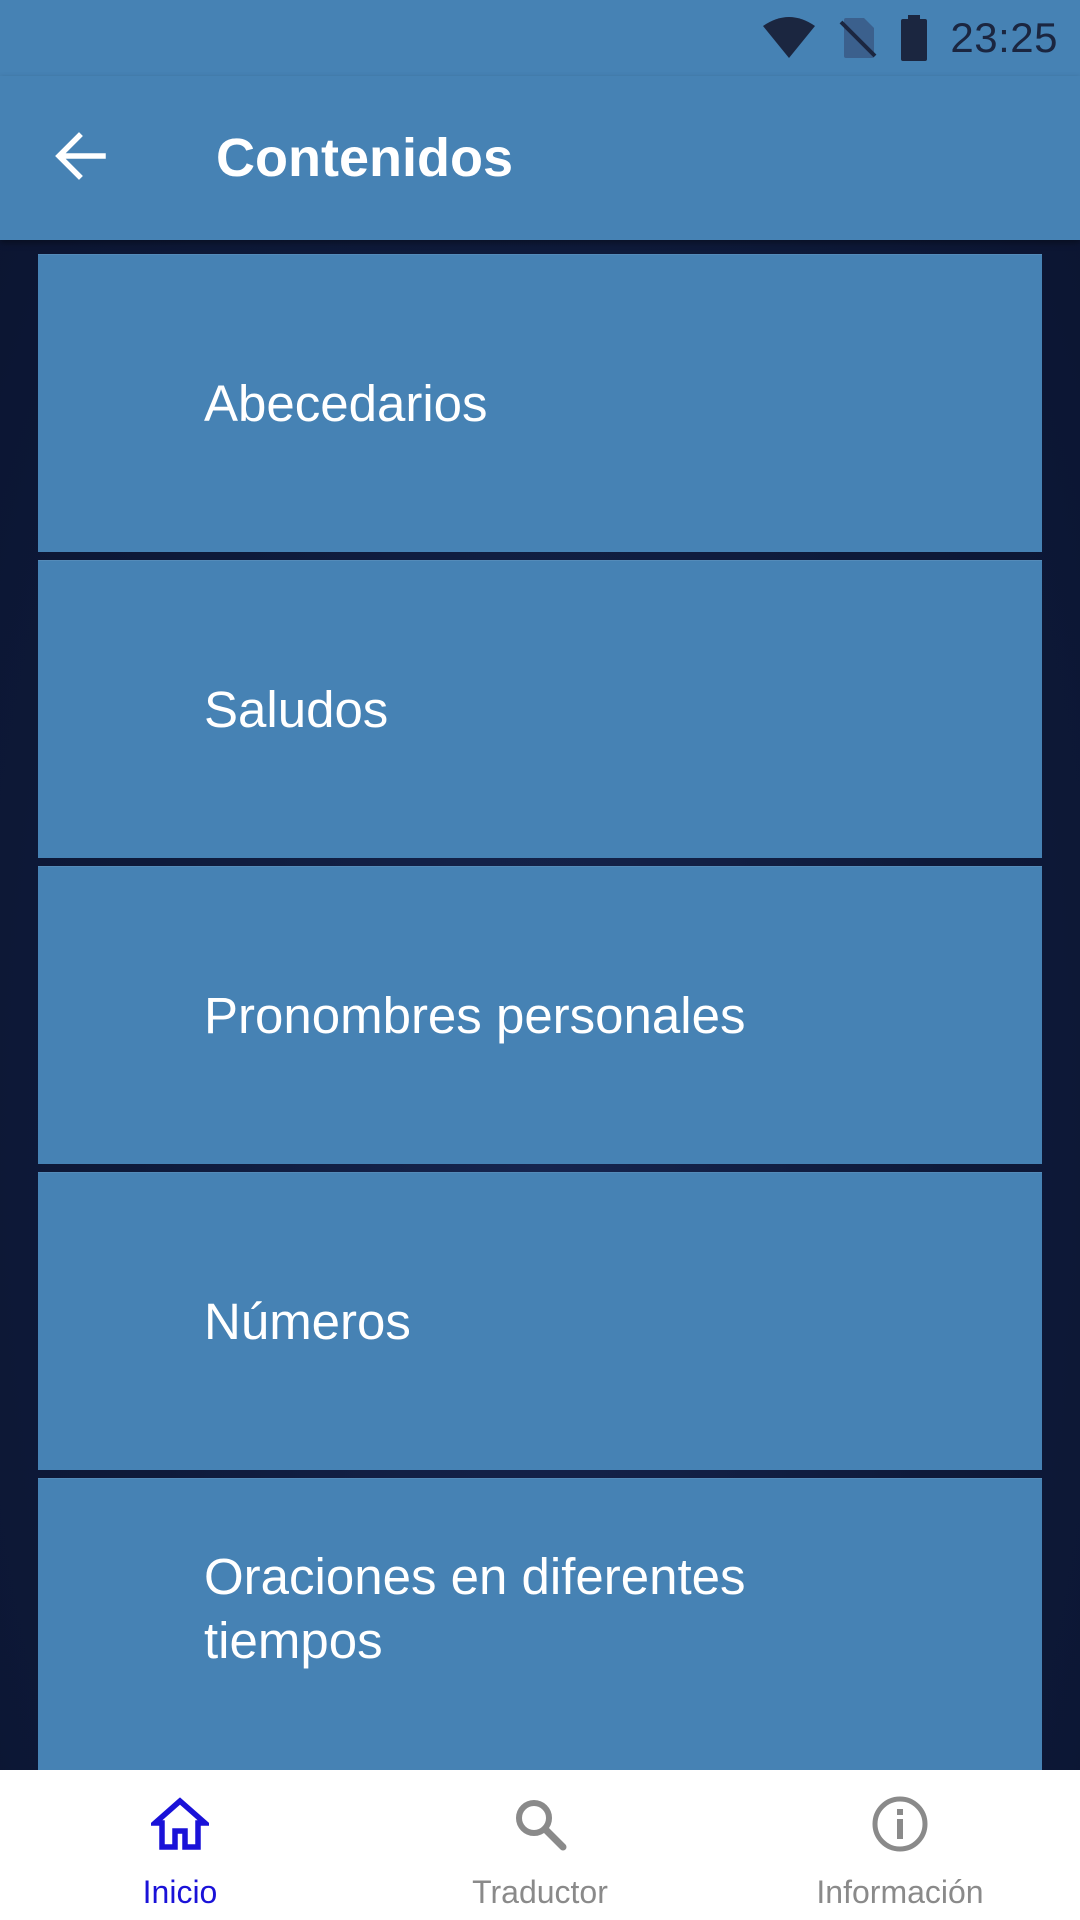 Image resolution: width=1080 pixels, height=1920 pixels. I want to click on bottom-navigation: Inicio Traductor Información, so click(540, 1845).